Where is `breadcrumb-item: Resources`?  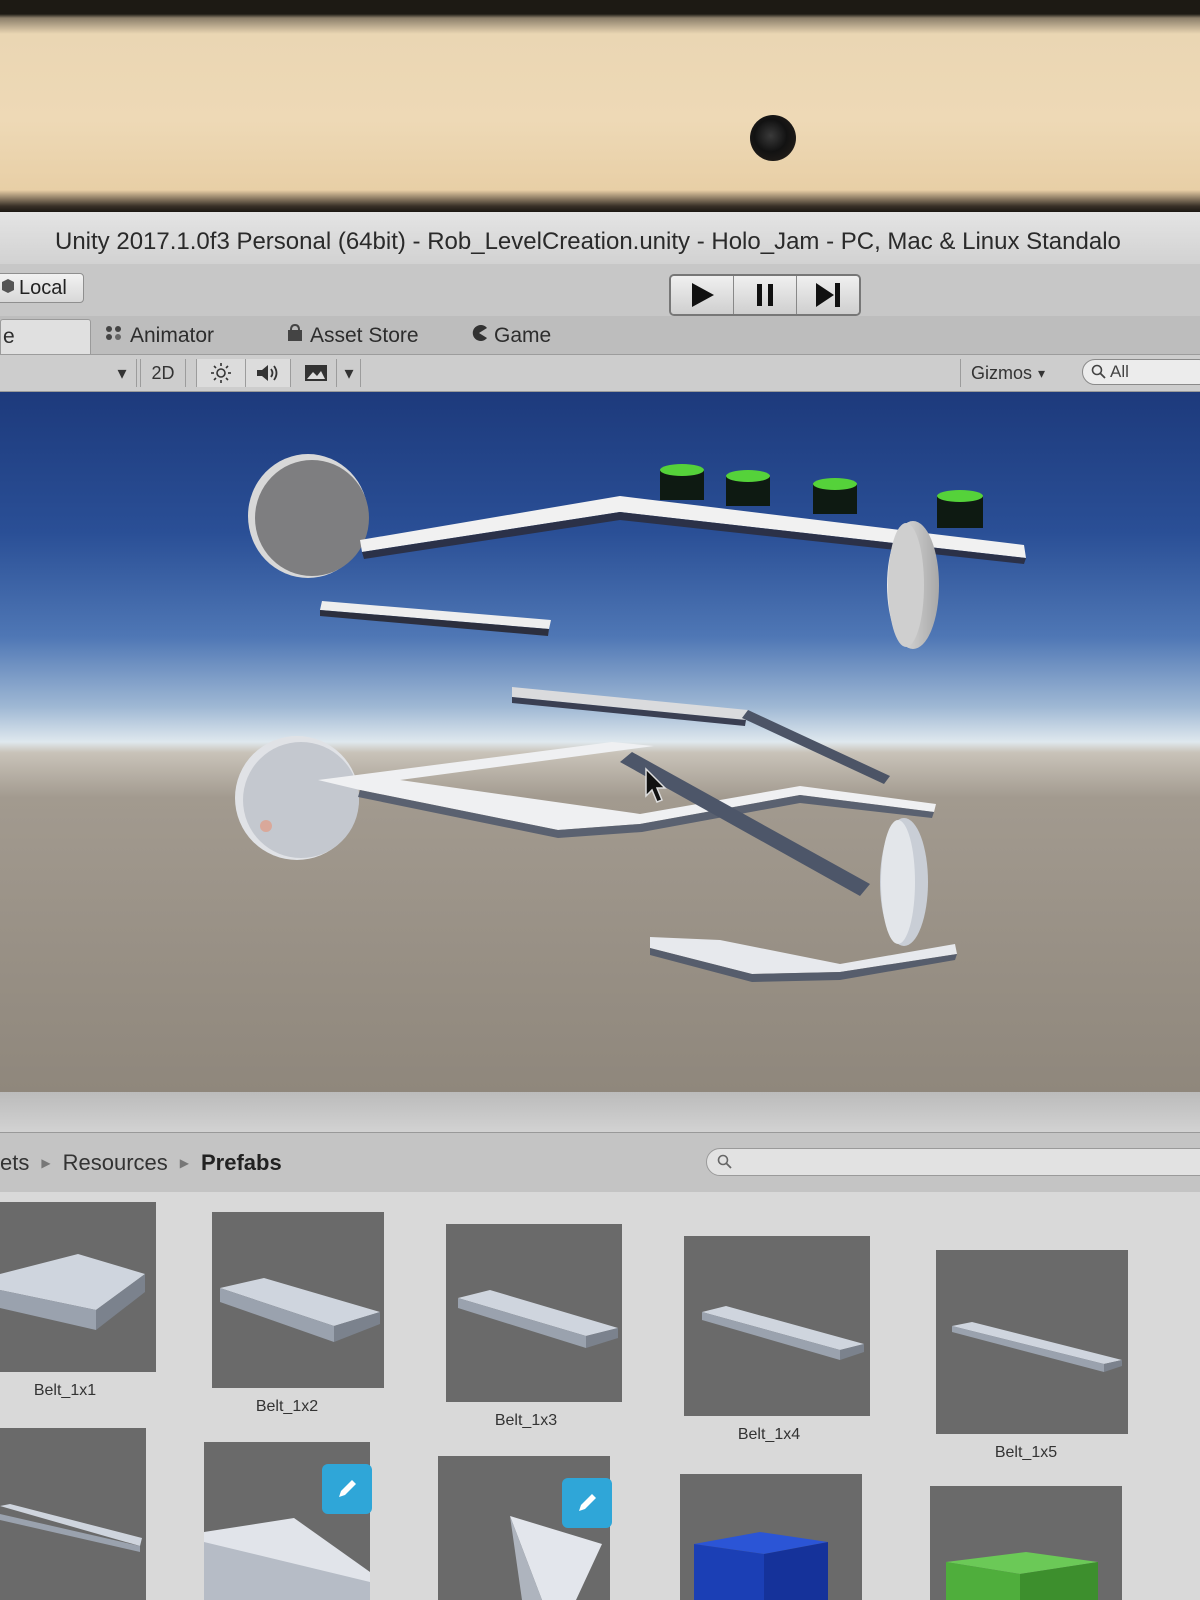
breadcrumb-item: Resources is located at coordinates (115, 1163).